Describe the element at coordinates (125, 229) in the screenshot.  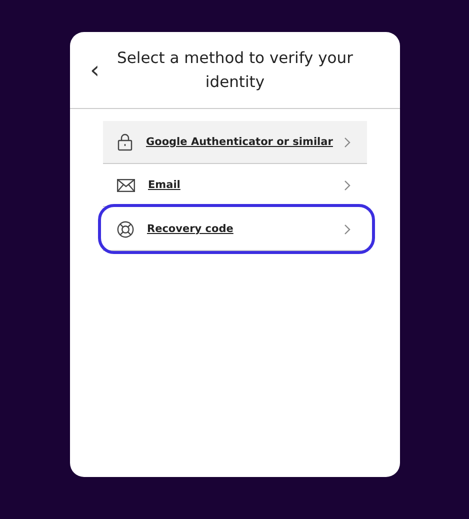
I see `lifebuoy-icon` at that location.